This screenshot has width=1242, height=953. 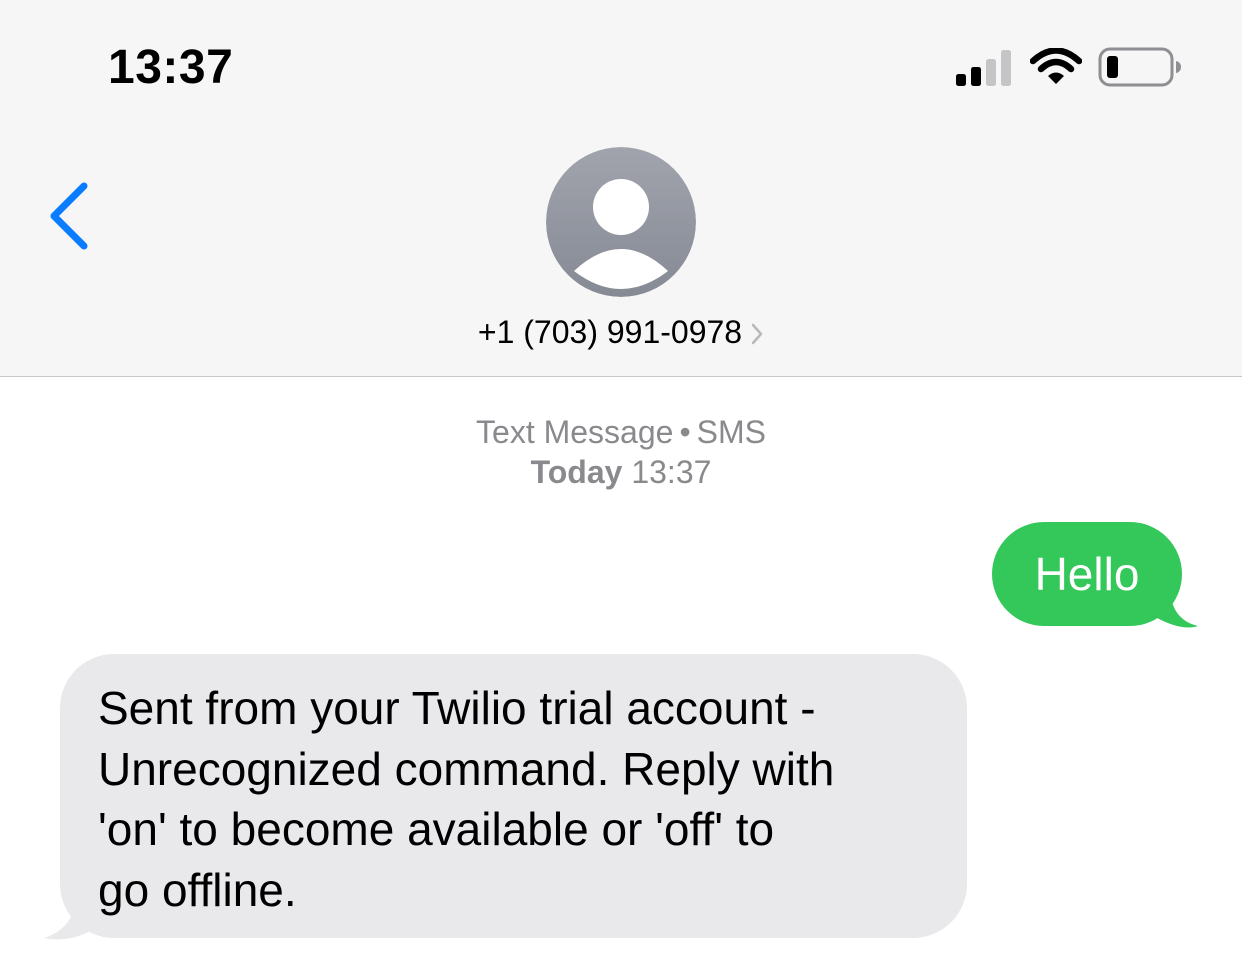 I want to click on chevron-left-icon, so click(x=69, y=216).